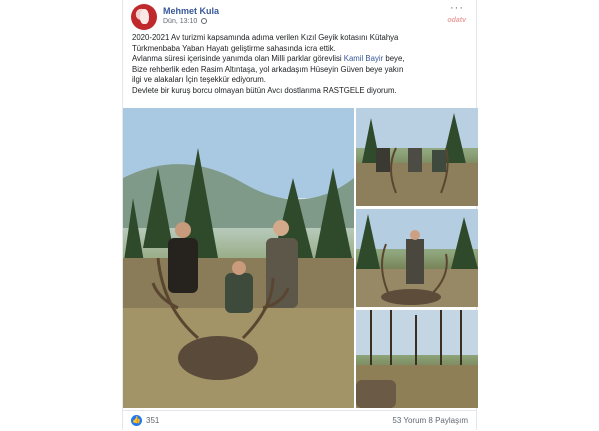 The image size is (599, 431). Describe the element at coordinates (299, 15) in the screenshot. I see `post-header: Mehmet Kula Dün, 13:10 ··· odatv` at that location.